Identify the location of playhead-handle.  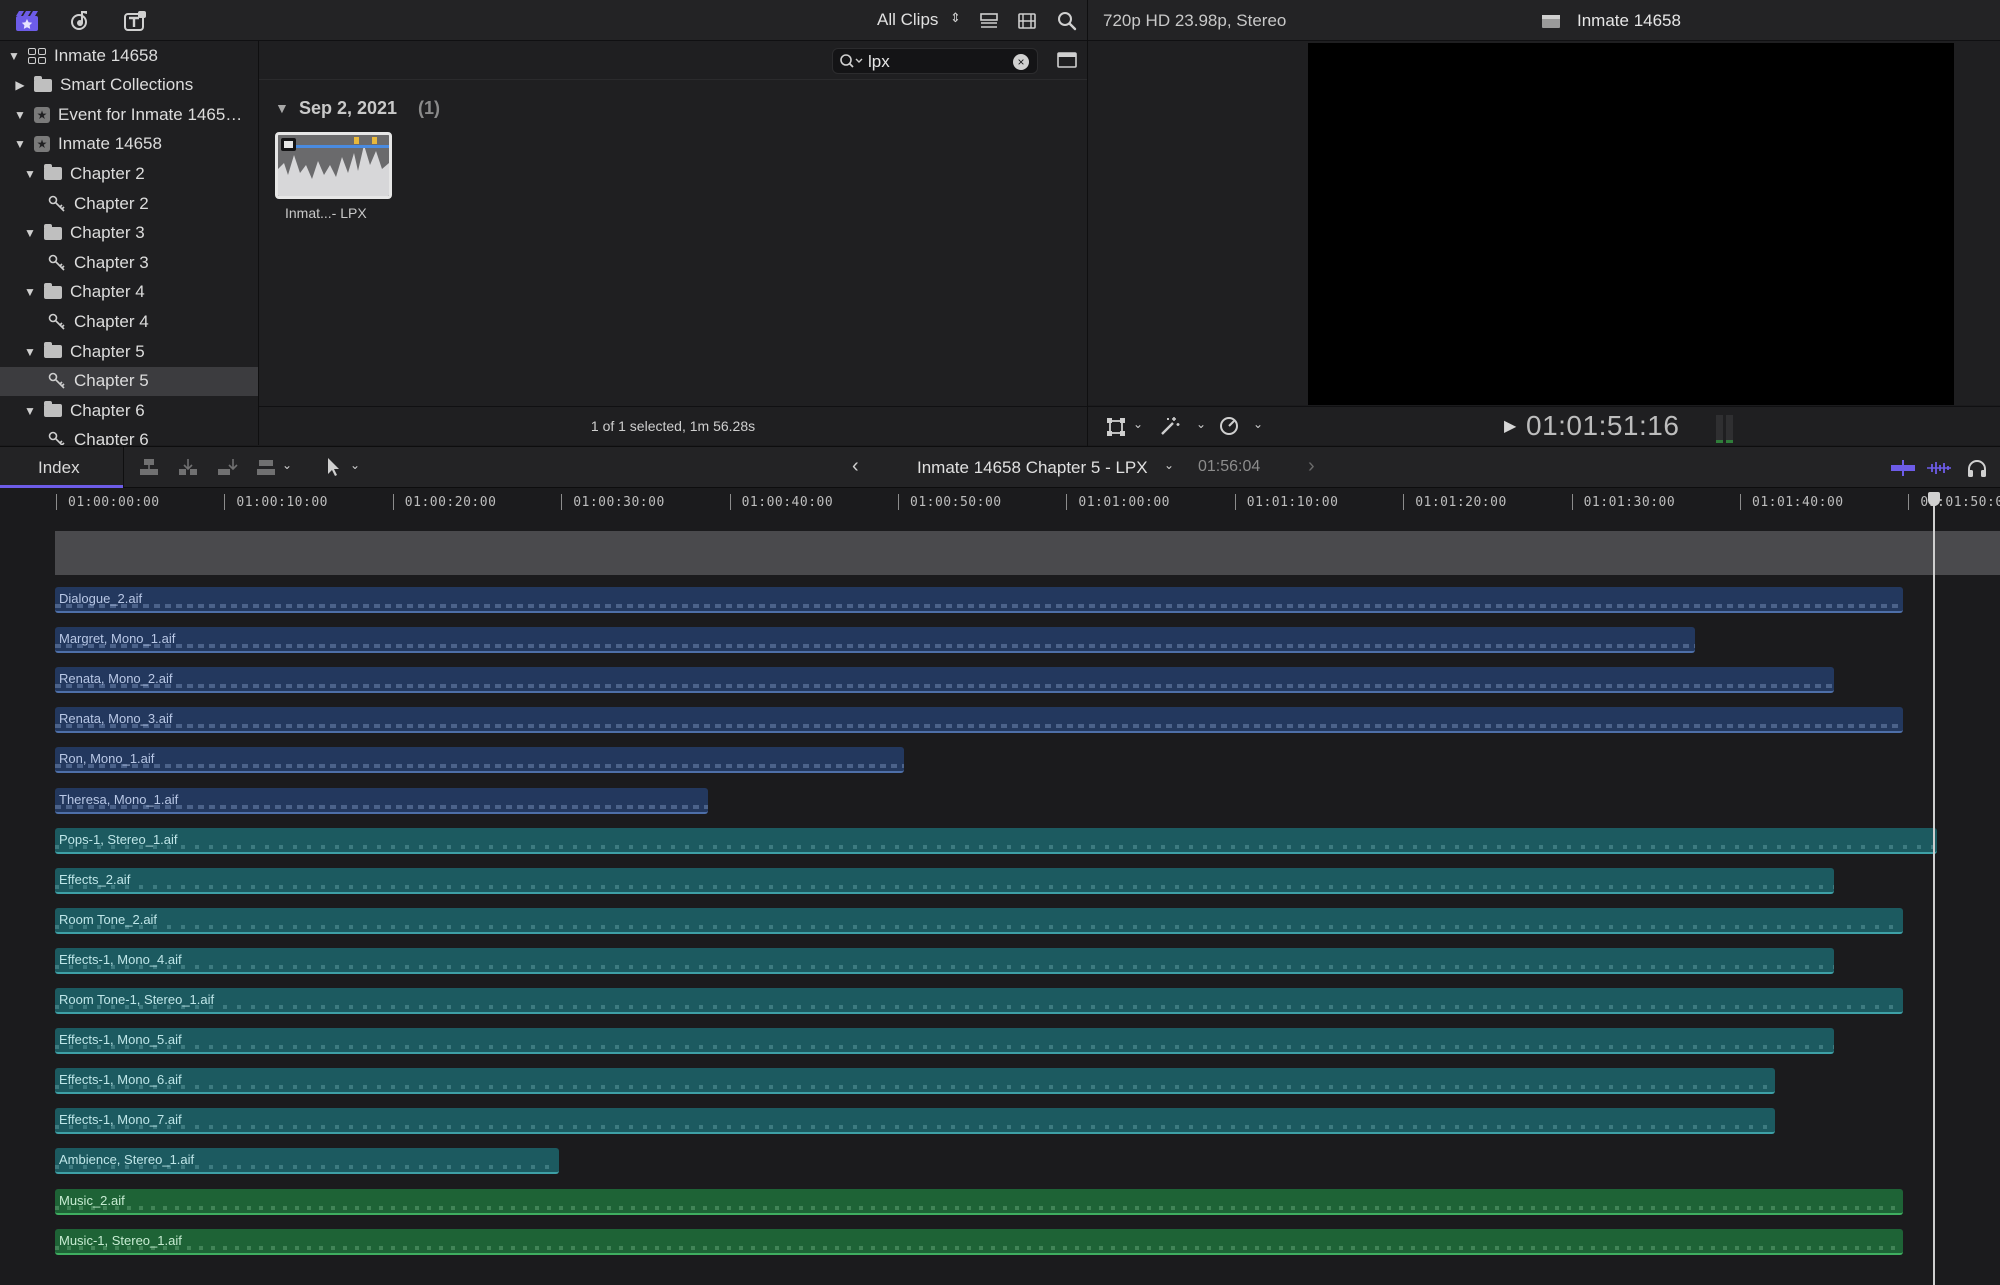
(1934, 499).